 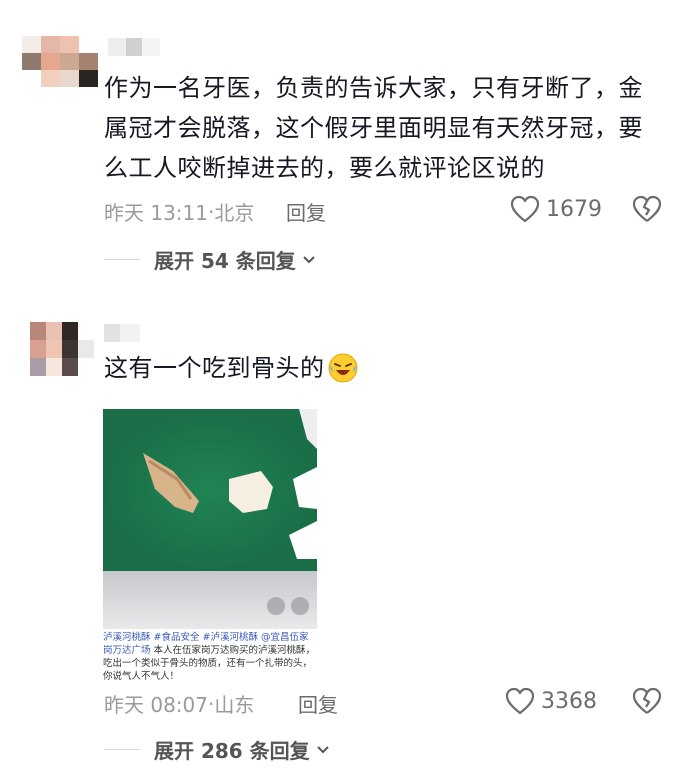 What do you see at coordinates (574, 209) in the screenshot?
I see `like-count: 1679` at bounding box center [574, 209].